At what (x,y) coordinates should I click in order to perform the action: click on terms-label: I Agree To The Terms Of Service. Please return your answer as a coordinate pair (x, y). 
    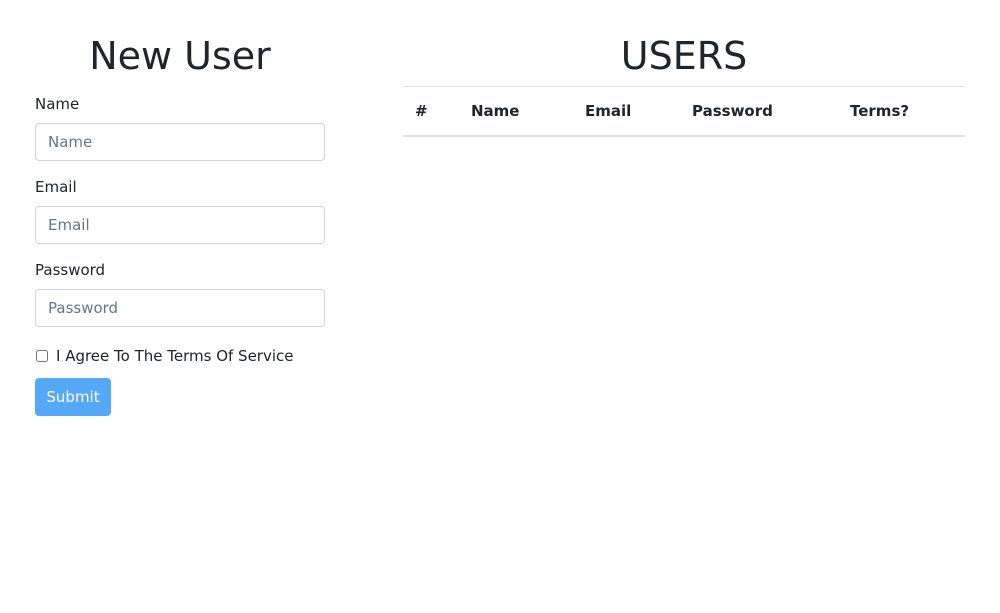
    Looking at the image, I should click on (175, 356).